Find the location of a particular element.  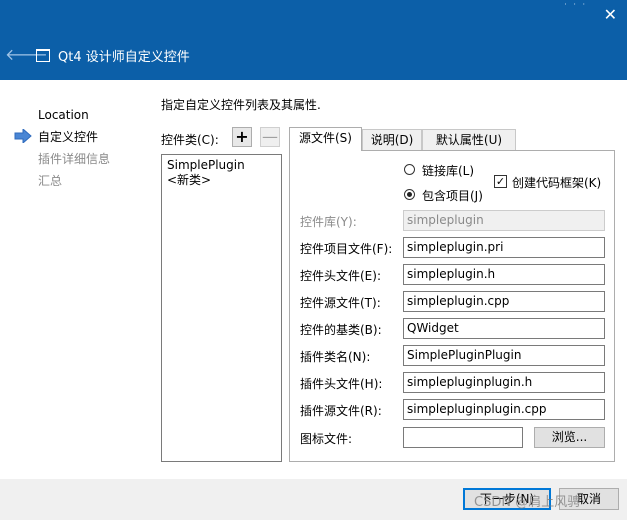

step-plugin-details: 插件详细信息 is located at coordinates (74, 159).